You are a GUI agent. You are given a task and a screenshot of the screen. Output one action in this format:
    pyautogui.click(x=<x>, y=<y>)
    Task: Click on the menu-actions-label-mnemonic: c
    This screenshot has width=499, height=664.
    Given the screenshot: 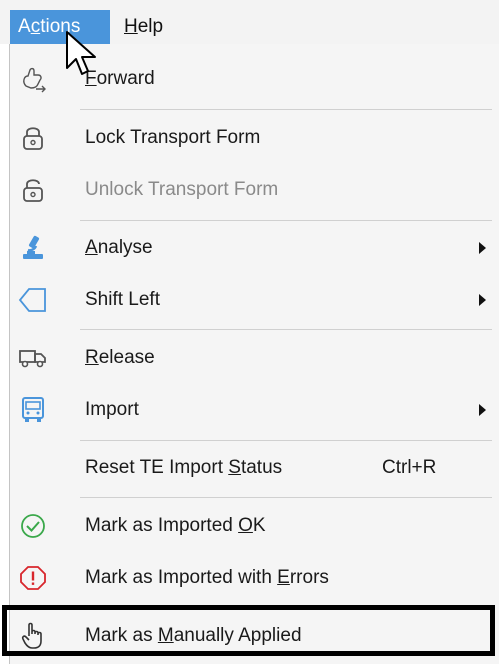 What is the action you would take?
    pyautogui.click(x=35, y=26)
    